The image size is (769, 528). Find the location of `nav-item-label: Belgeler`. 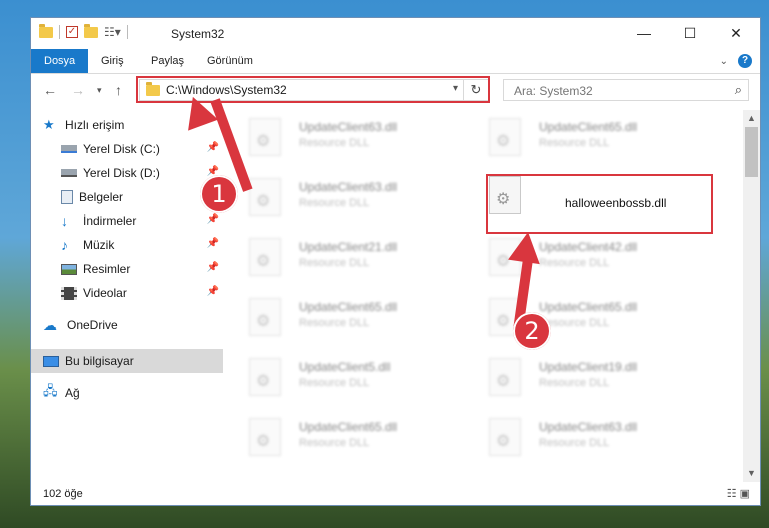

nav-item-label: Belgeler is located at coordinates (101, 197).